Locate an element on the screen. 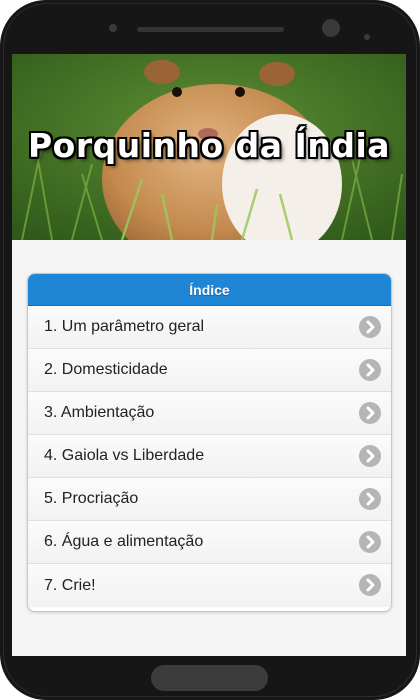  list-item-label: 5. Procriação is located at coordinates (91, 498).